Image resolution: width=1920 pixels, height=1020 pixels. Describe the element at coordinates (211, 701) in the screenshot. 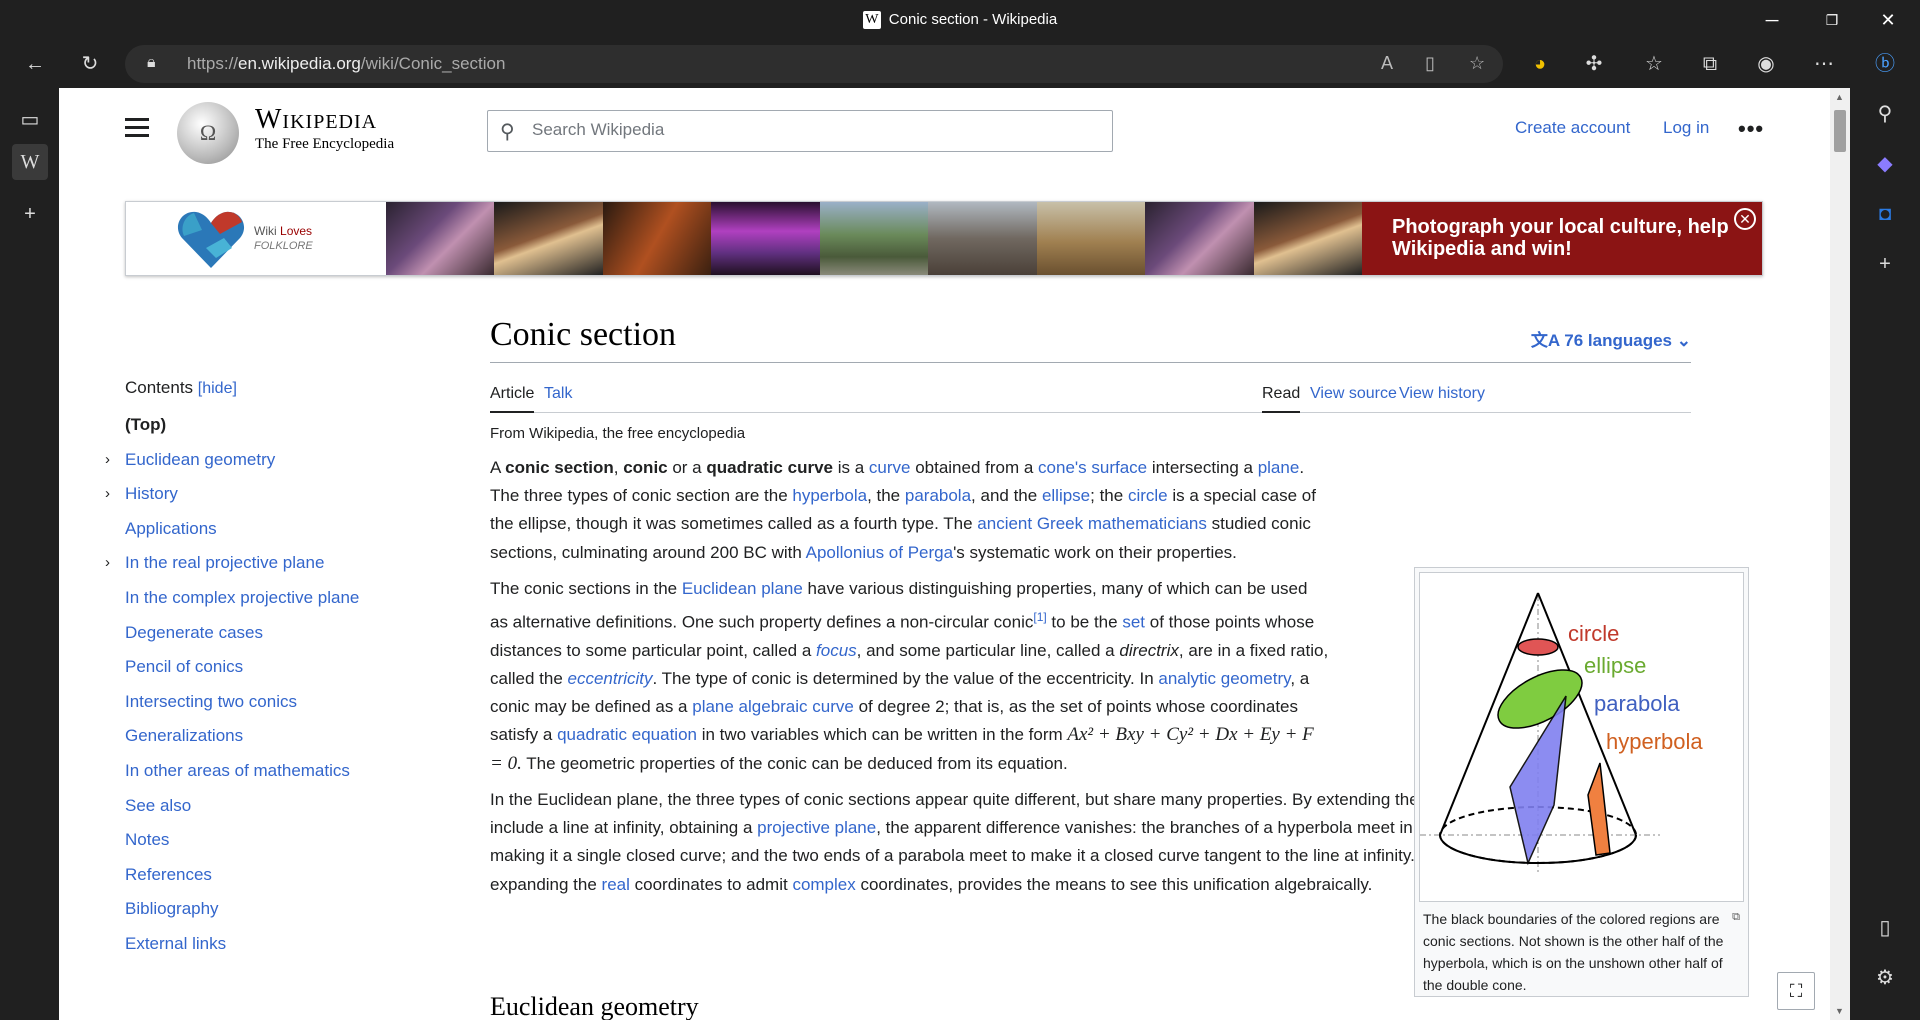

I see `toc-item-label: Intersecting two conics` at that location.